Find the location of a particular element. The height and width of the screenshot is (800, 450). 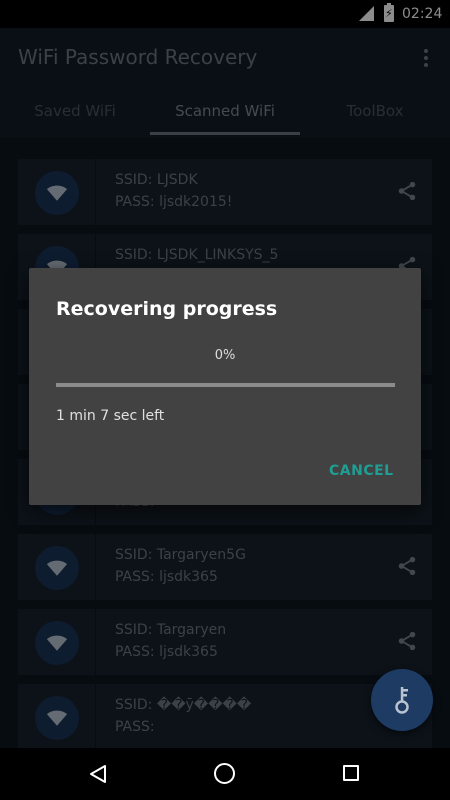

home-icon is located at coordinates (224, 773).